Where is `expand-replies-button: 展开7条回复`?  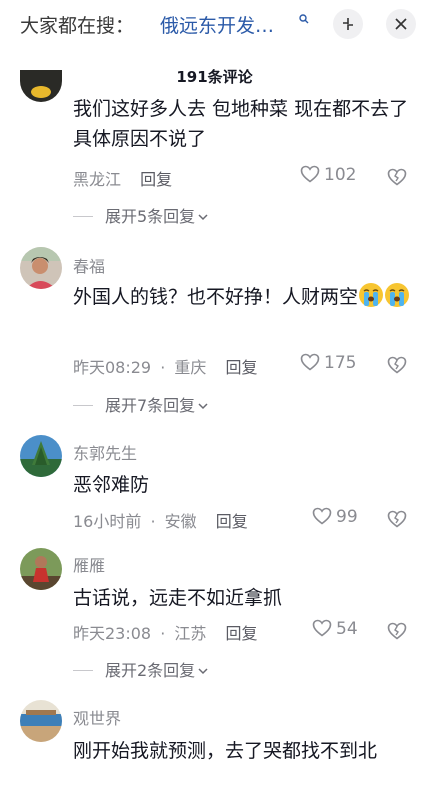 expand-replies-button: 展开7条回复 is located at coordinates (141, 404).